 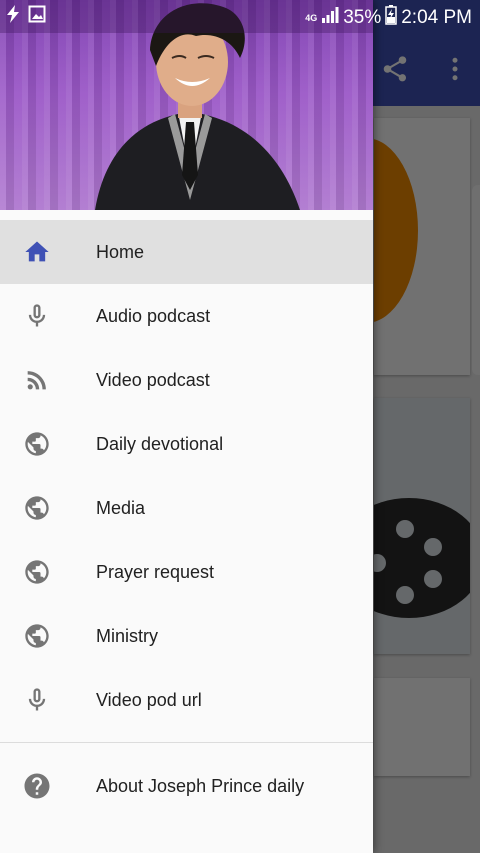 What do you see at coordinates (391, 18) in the screenshot?
I see `battery-icon` at bounding box center [391, 18].